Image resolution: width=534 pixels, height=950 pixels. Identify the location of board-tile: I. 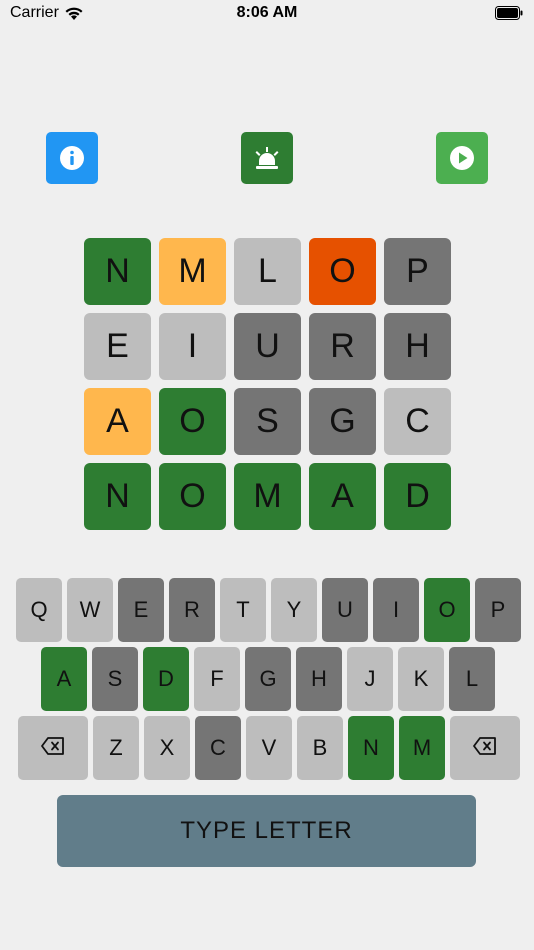
(192, 346).